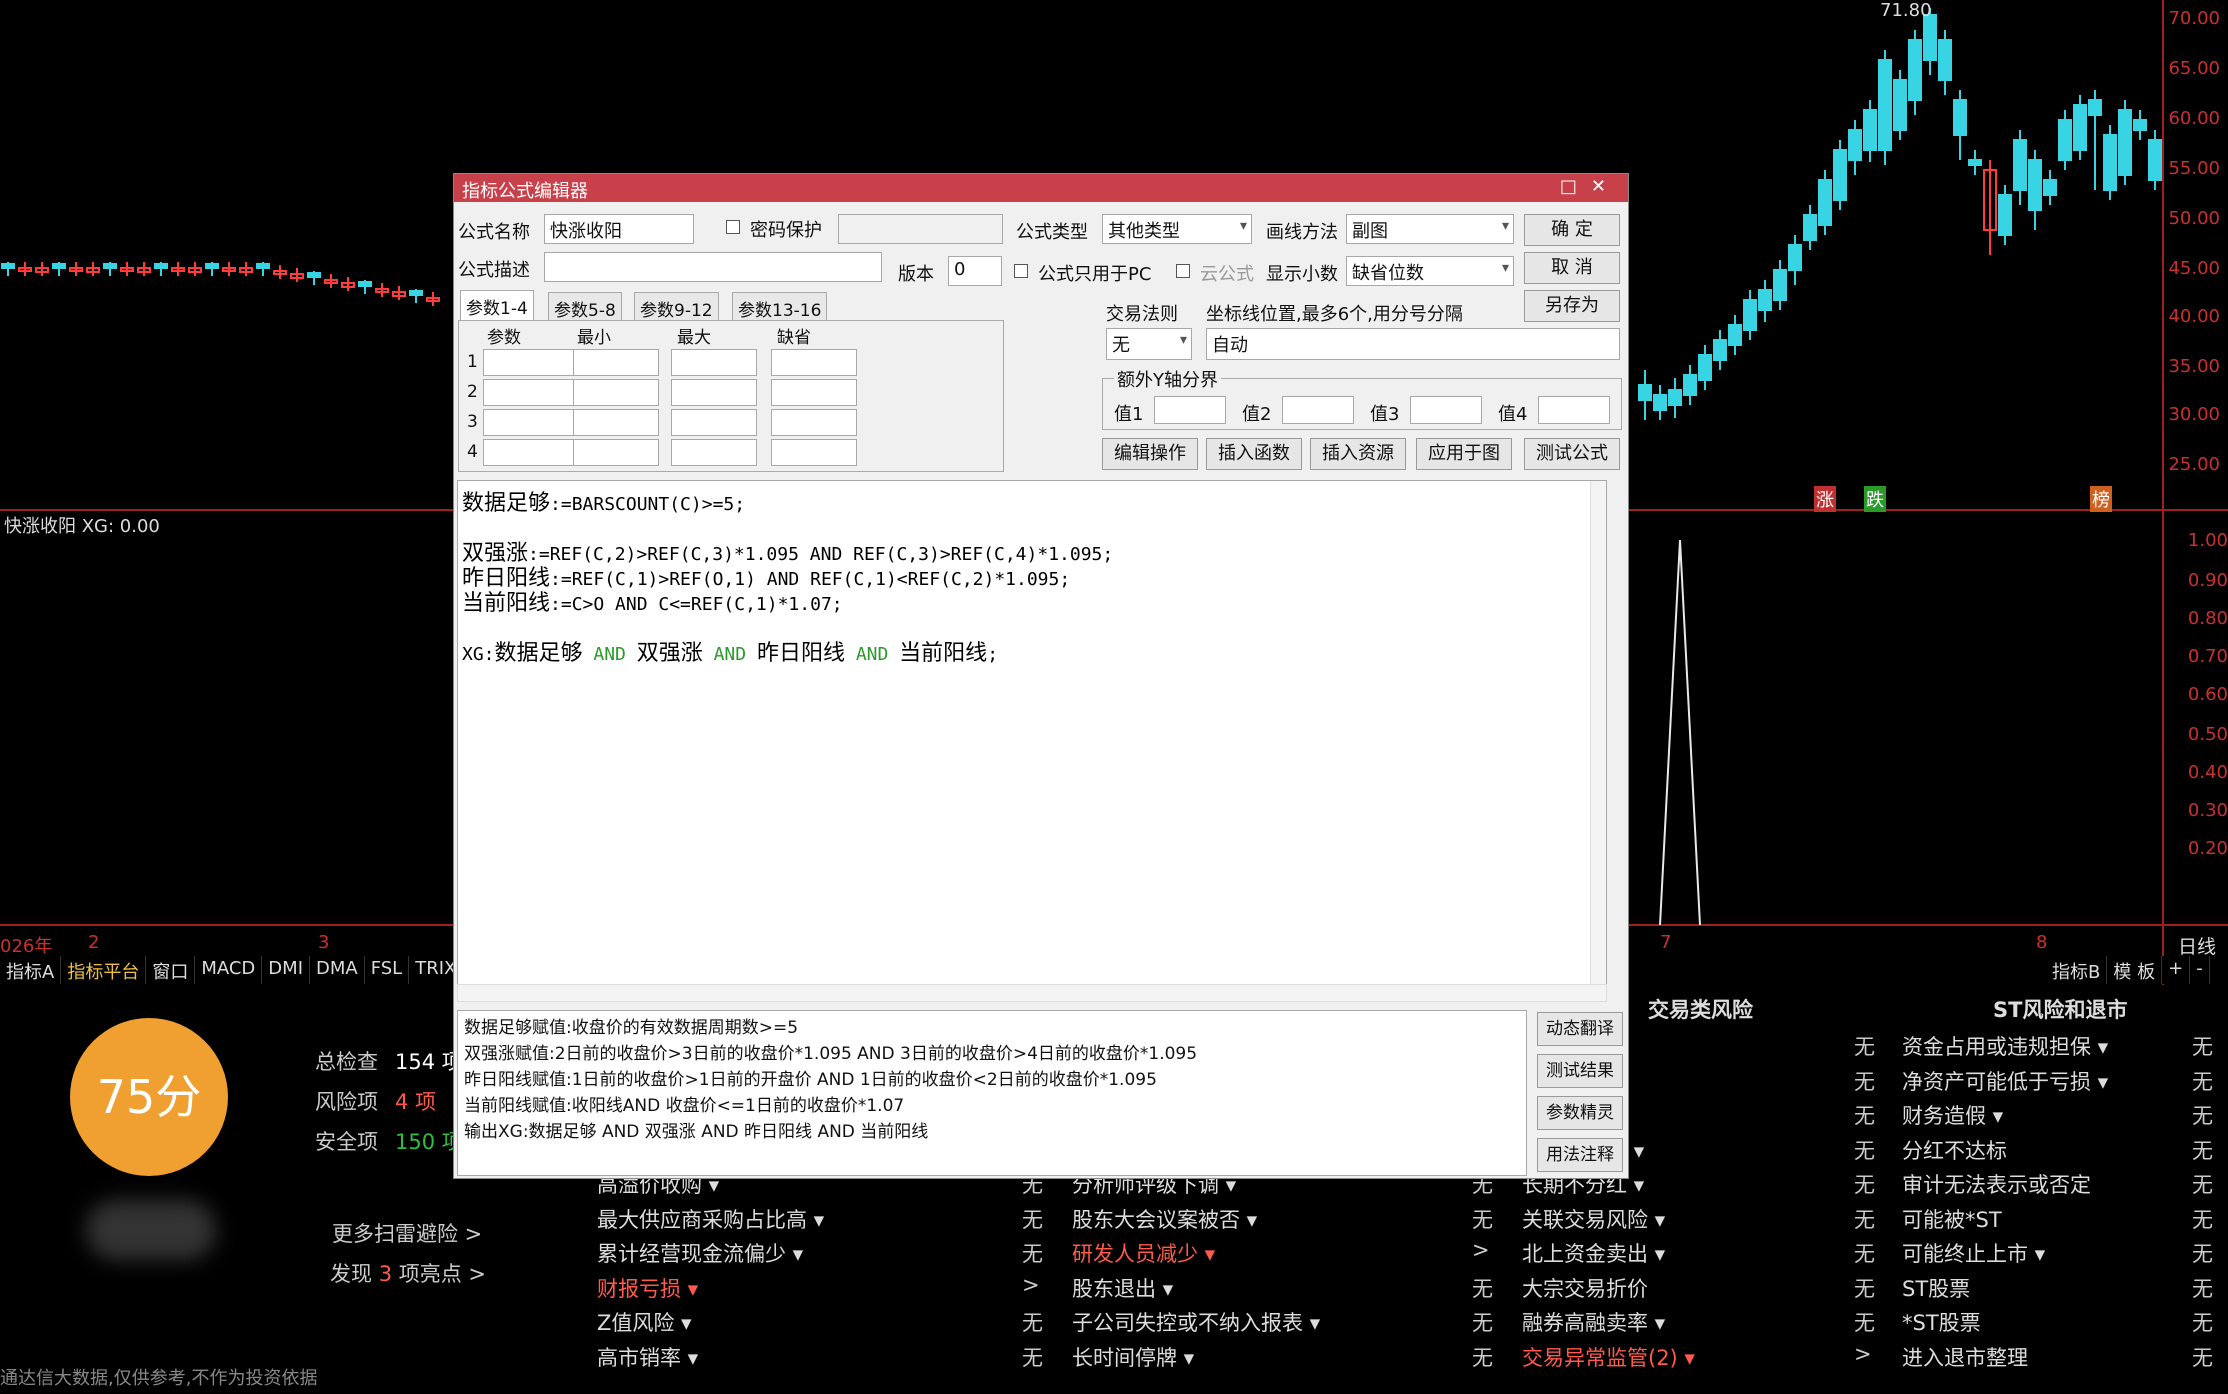 This screenshot has height=1394, width=2228. What do you see at coordinates (1446, 410) in the screenshot?
I see `val3-input` at bounding box center [1446, 410].